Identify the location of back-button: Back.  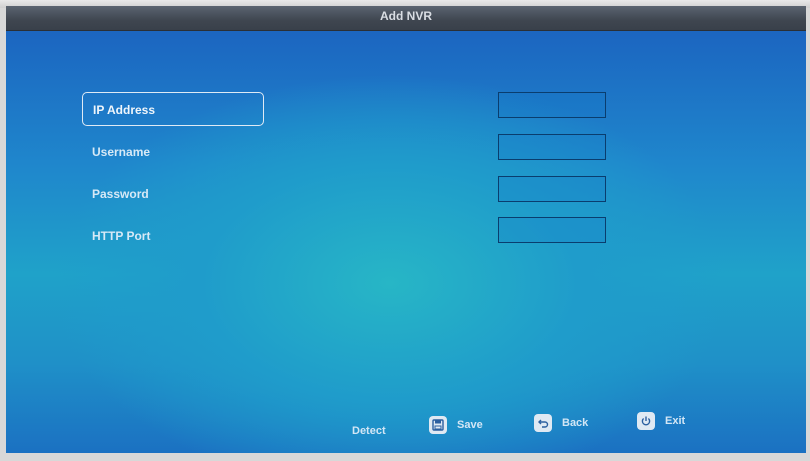
(561, 423).